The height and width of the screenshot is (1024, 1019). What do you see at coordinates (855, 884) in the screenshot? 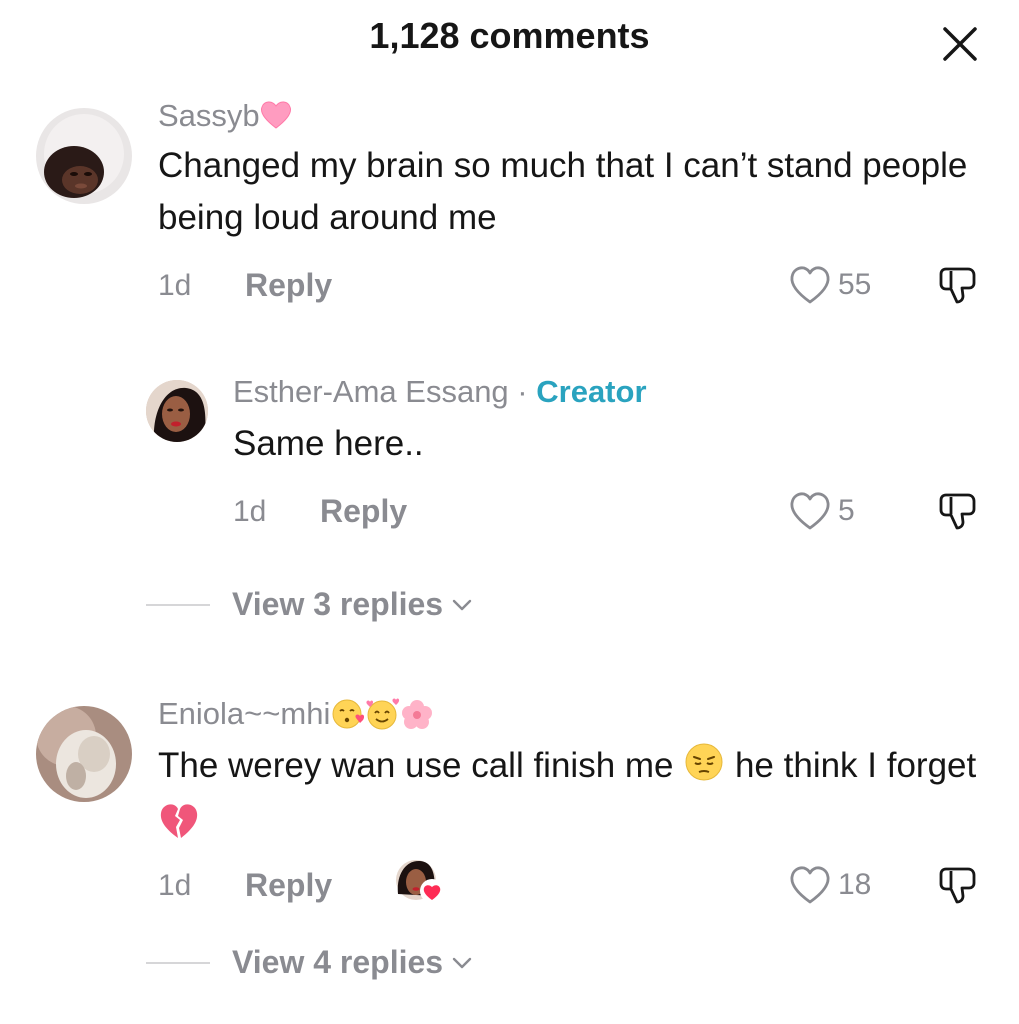
I see `like-count: 18` at bounding box center [855, 884].